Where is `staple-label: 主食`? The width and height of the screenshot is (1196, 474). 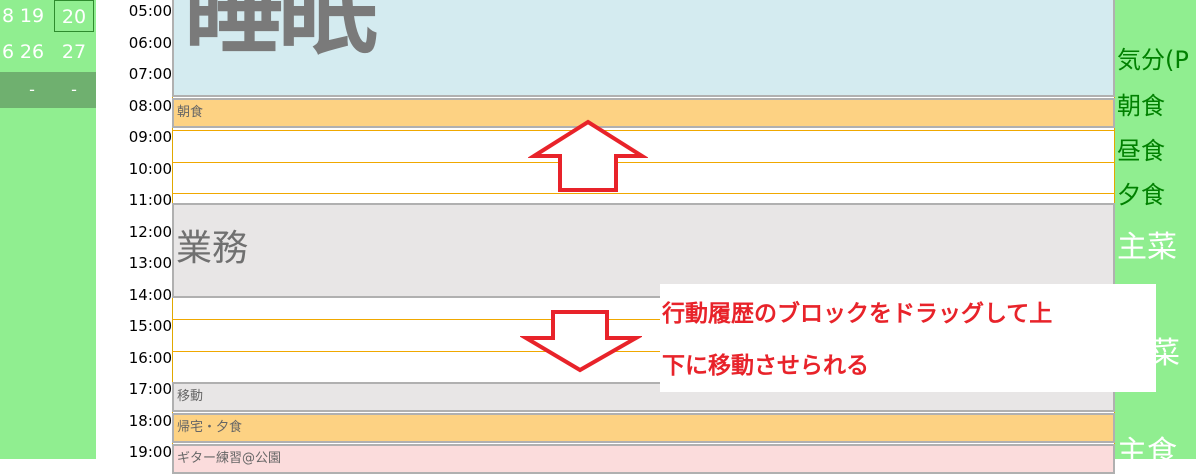
staple-label: 主食 is located at coordinates (1147, 452).